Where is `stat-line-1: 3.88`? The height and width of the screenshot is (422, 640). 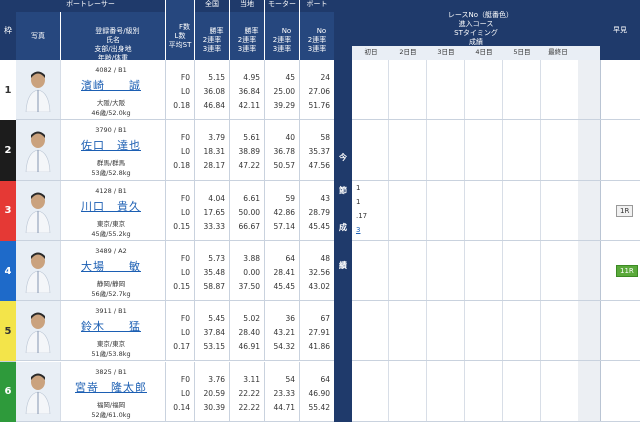 stat-line-1: 3.88 is located at coordinates (251, 258).